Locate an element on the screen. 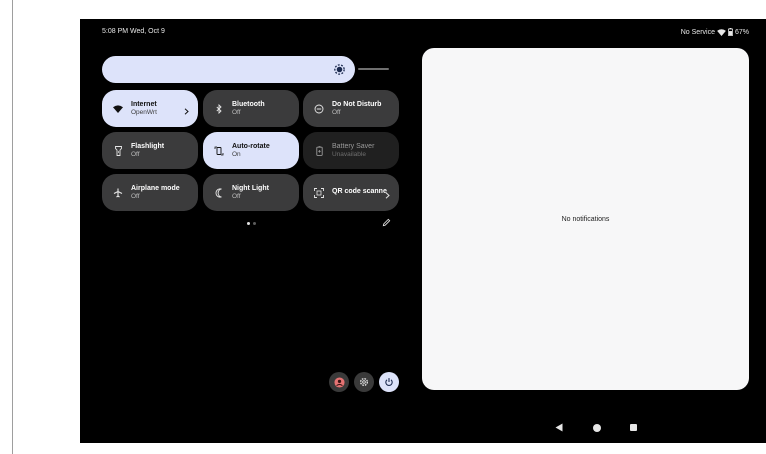 The width and height of the screenshot is (766, 454). tile-auto-rotate: Auto-rotate On is located at coordinates (251, 150).